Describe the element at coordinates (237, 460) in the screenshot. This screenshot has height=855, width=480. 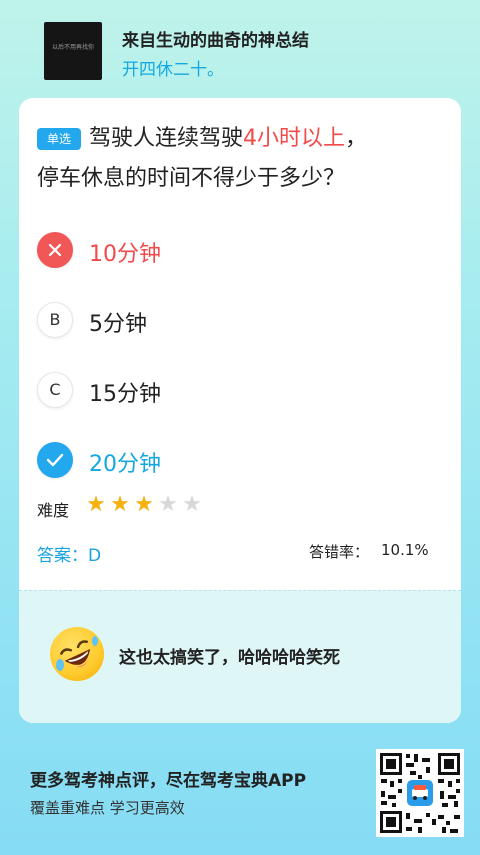
I see `option-d: 20分钟` at that location.